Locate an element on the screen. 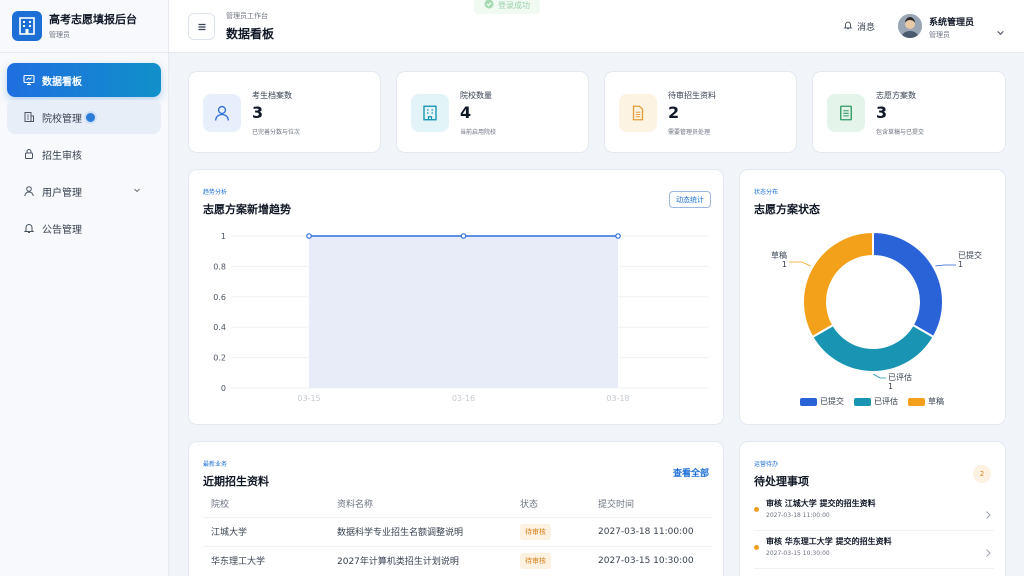  legend-item: 草稿 is located at coordinates (926, 401).